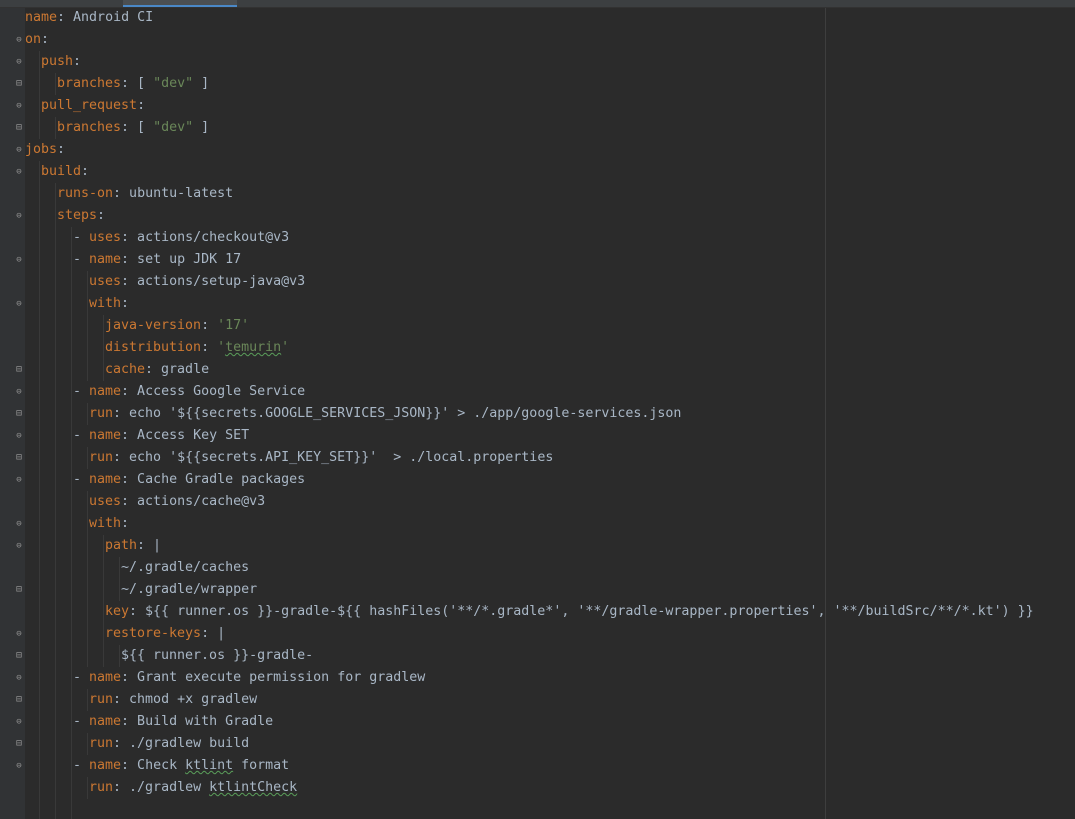 The width and height of the screenshot is (1075, 819). I want to click on code-line: ⊖ - name: Access Key SET, so click(537, 436).